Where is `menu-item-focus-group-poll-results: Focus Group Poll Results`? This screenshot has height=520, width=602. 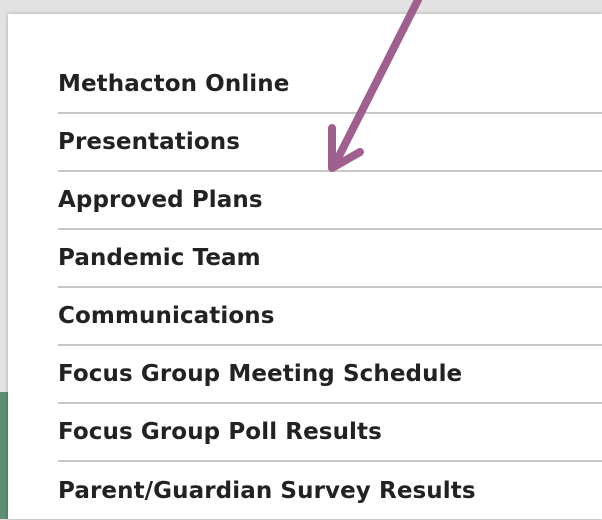
menu-item-focus-group-poll-results: Focus Group Poll Results is located at coordinates (330, 433).